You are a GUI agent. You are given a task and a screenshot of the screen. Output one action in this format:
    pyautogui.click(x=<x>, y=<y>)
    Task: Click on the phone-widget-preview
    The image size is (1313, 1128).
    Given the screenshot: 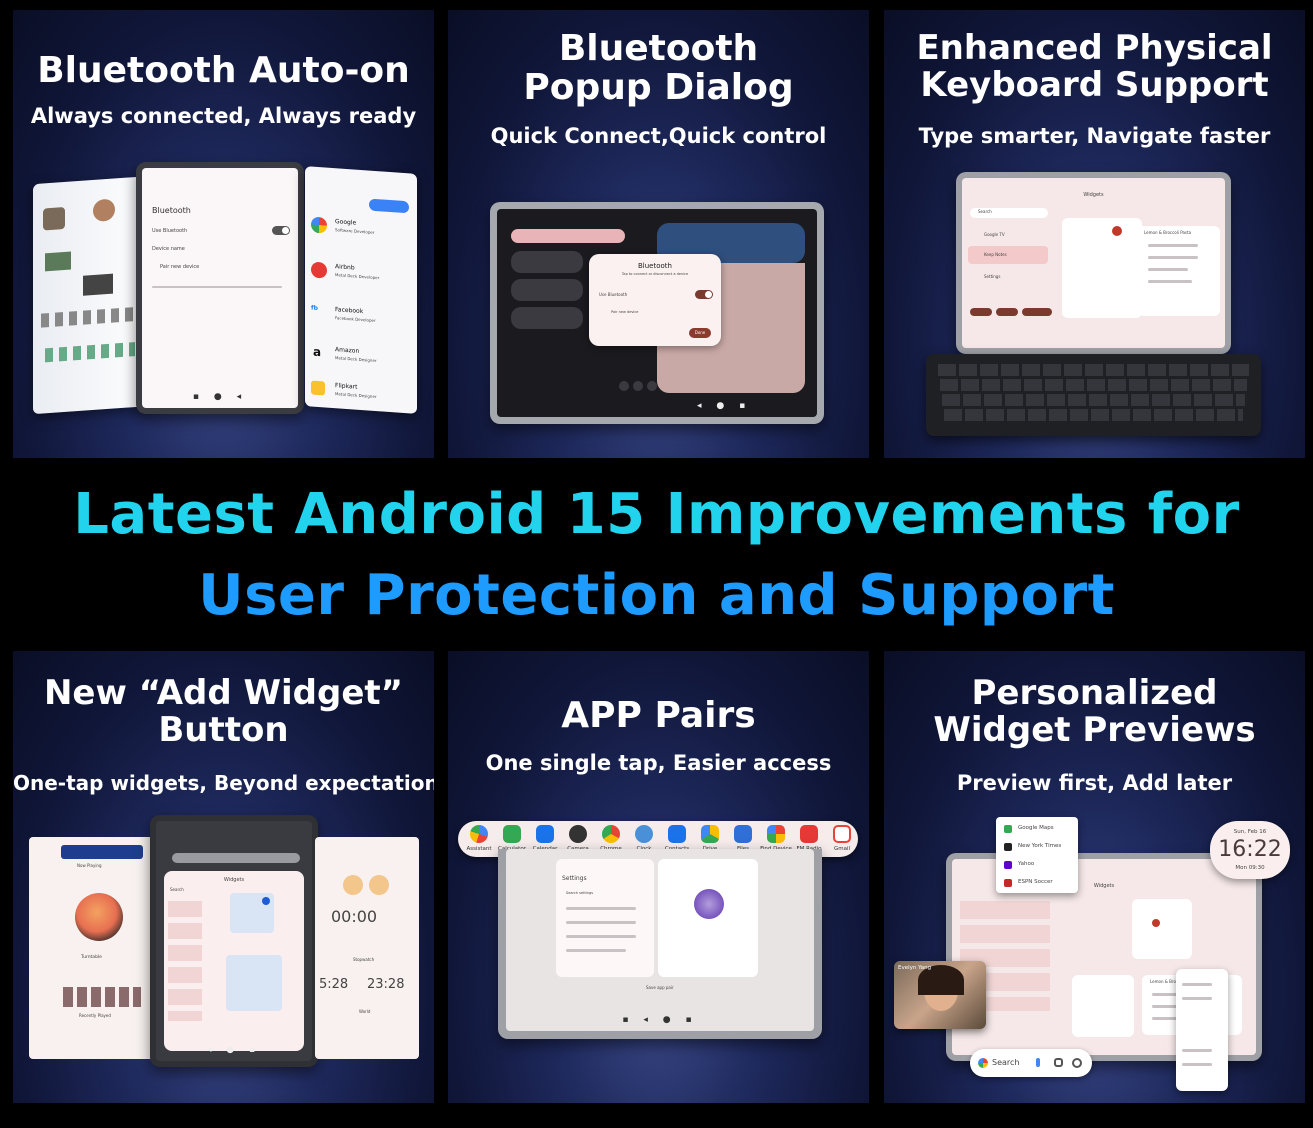 What is the action you would take?
    pyautogui.click(x=1202, y=1030)
    